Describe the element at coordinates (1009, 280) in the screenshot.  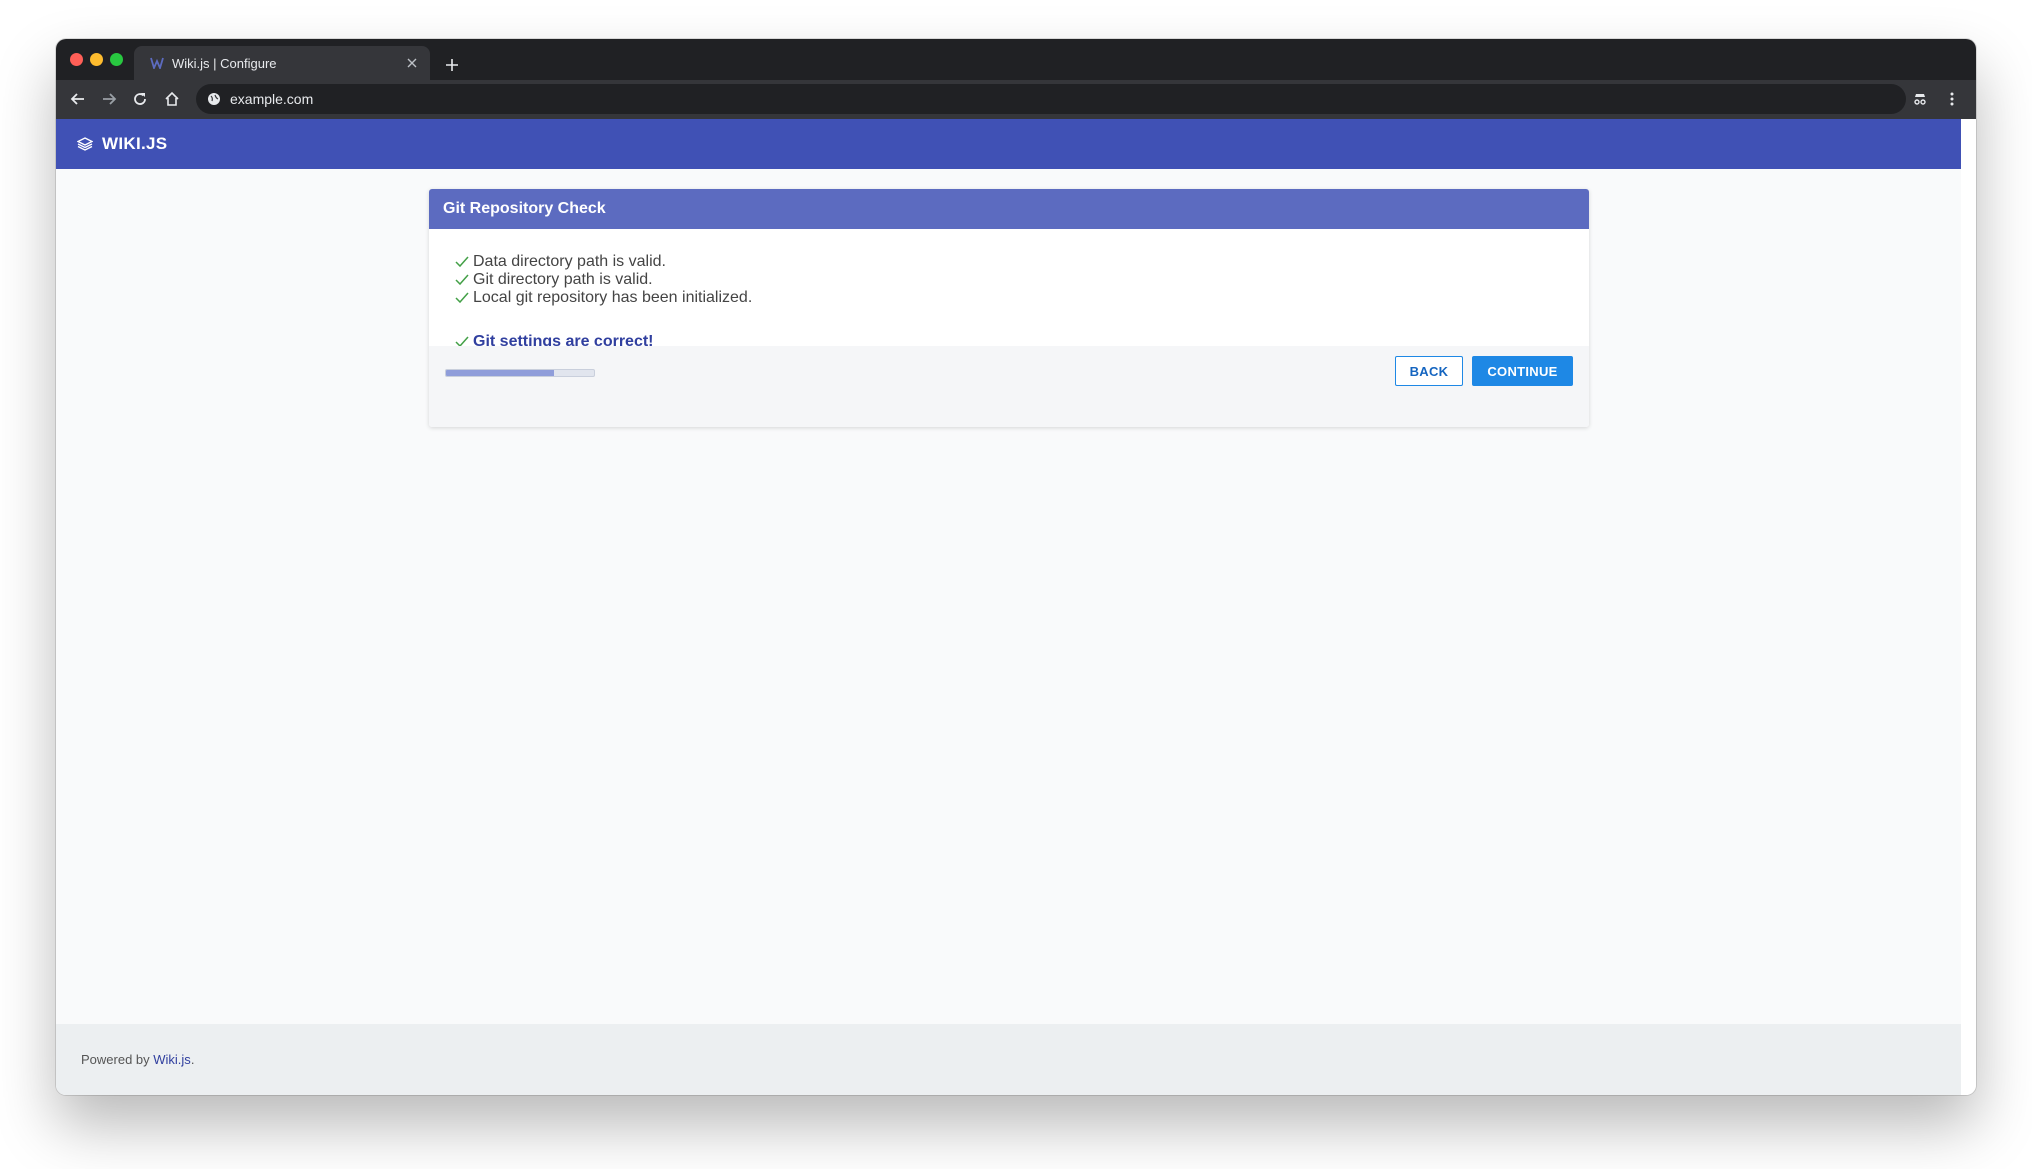
I see `check-item: Git directory path is valid.` at that location.